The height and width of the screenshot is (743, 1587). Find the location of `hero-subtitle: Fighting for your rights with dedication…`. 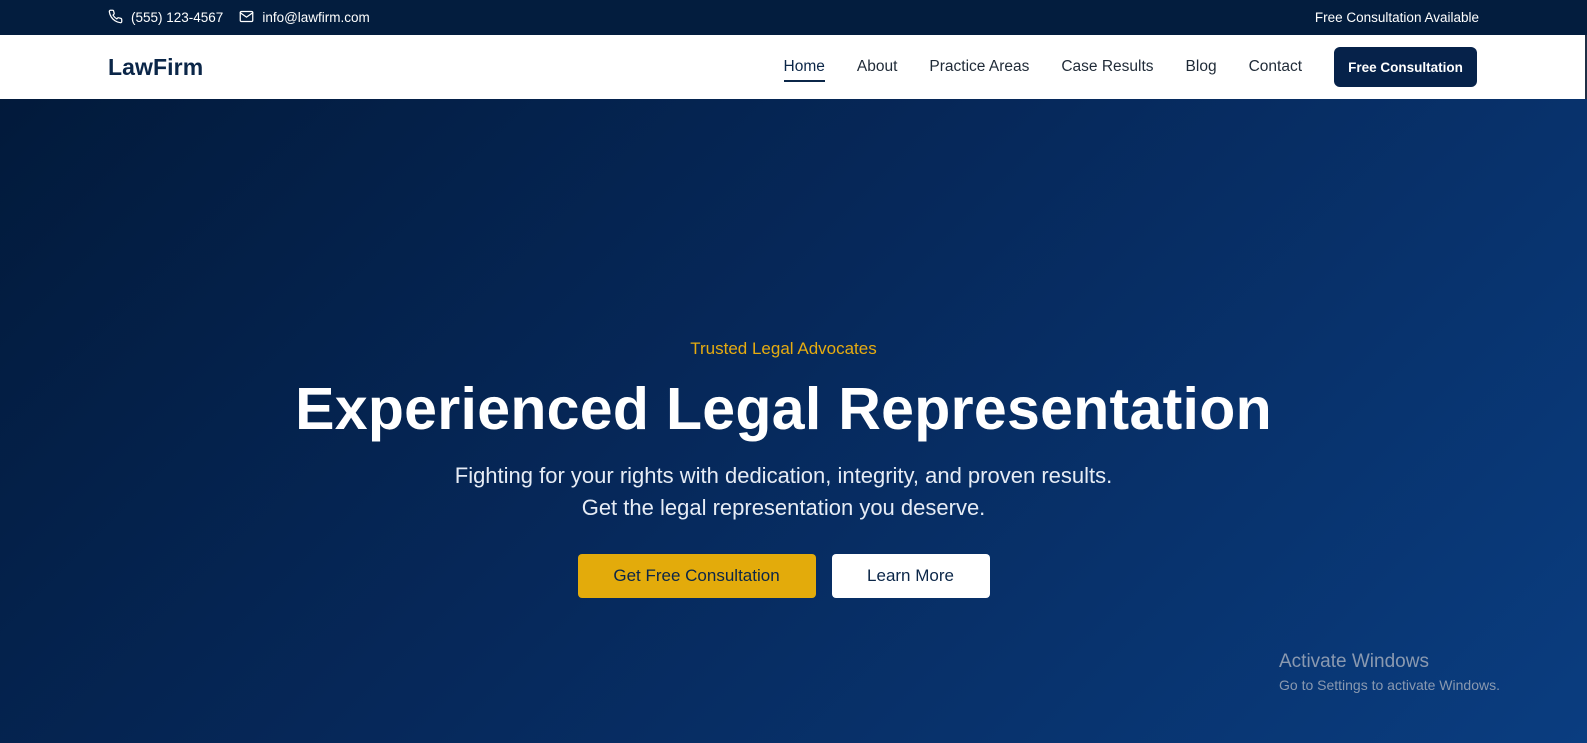

hero-subtitle: Fighting for your rights with dedication… is located at coordinates (783, 492).